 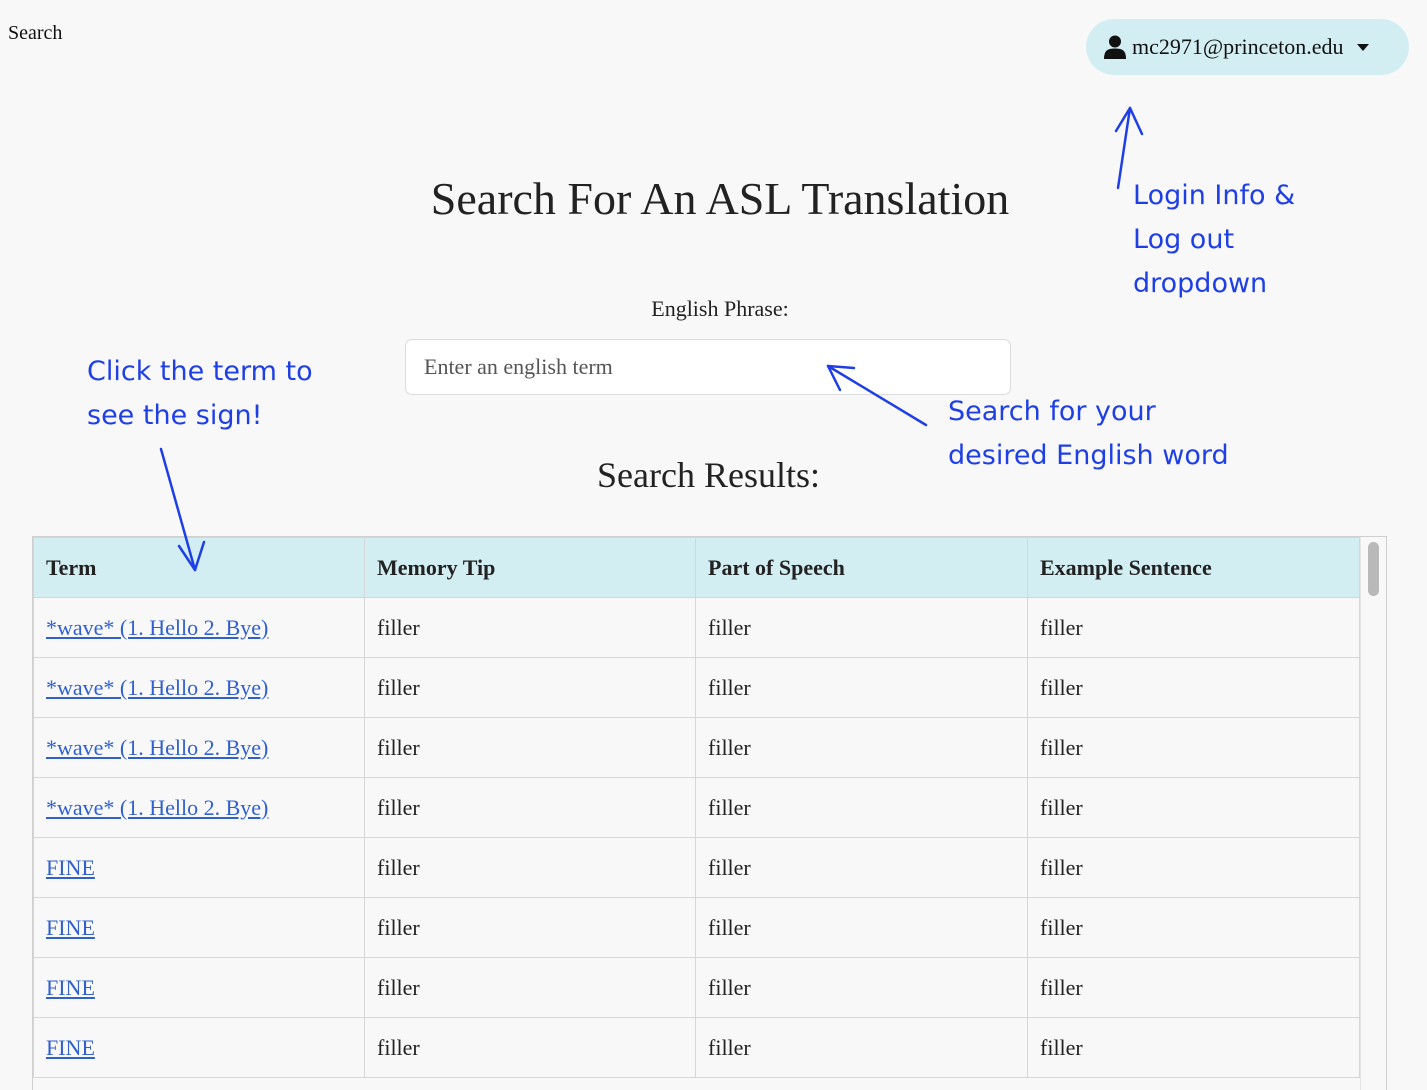 What do you see at coordinates (1363, 47) in the screenshot?
I see `caret-down-icon` at bounding box center [1363, 47].